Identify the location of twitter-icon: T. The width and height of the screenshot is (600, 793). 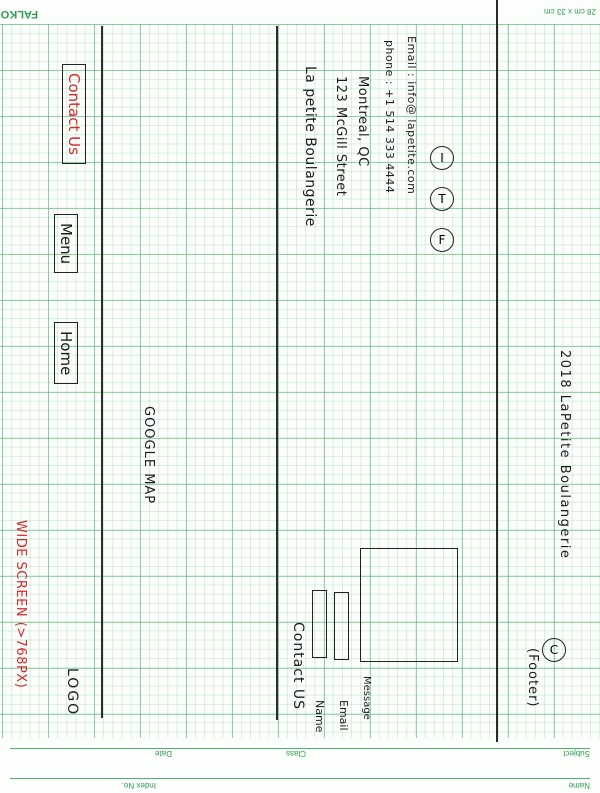
(442, 199).